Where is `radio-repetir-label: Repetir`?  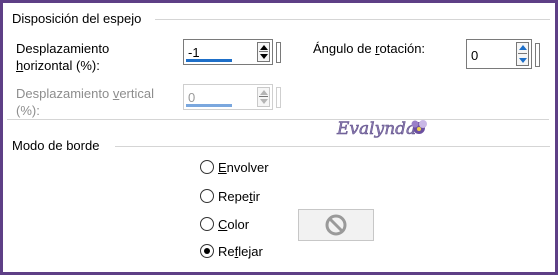 radio-repetir-label: Repetir is located at coordinates (239, 197).